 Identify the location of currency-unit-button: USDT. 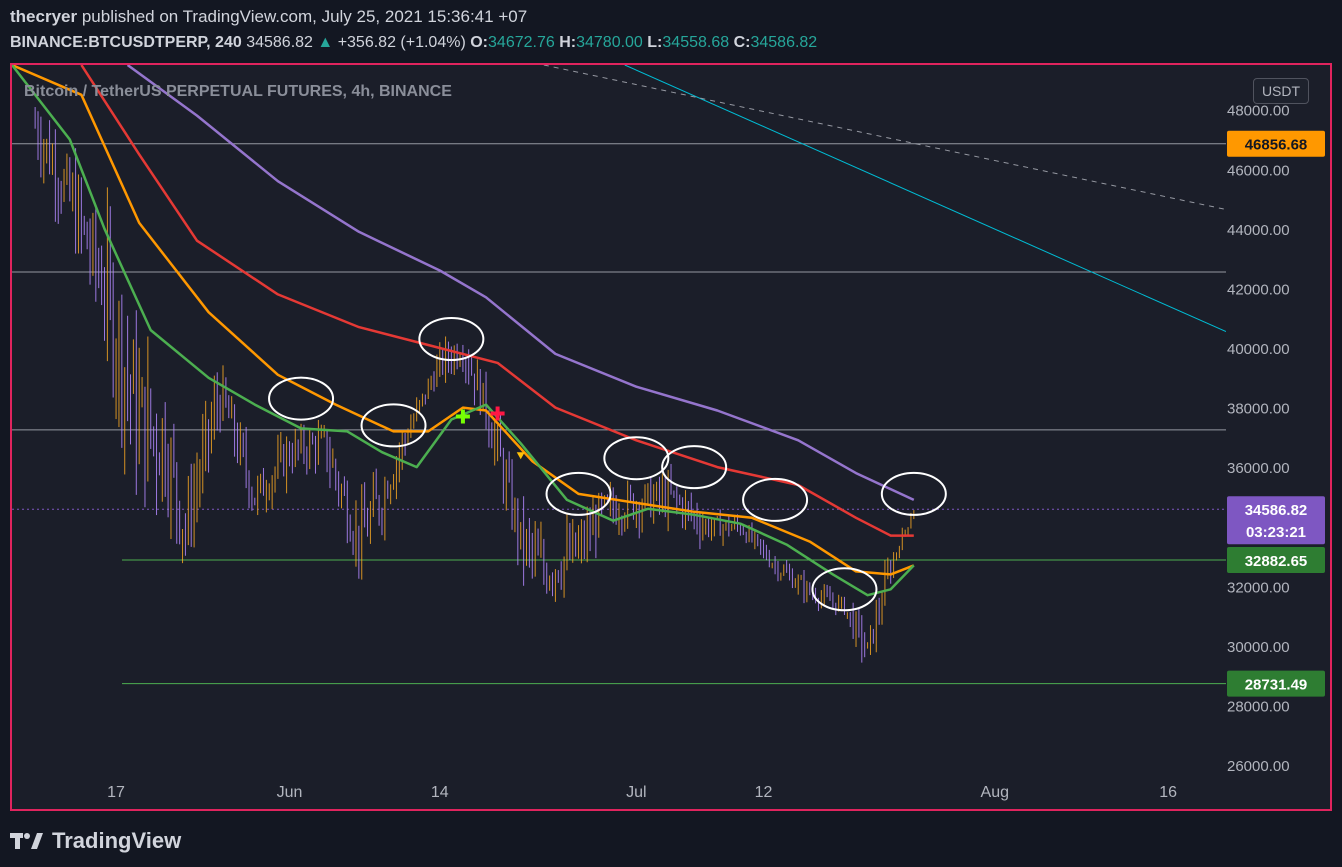
(1281, 91).